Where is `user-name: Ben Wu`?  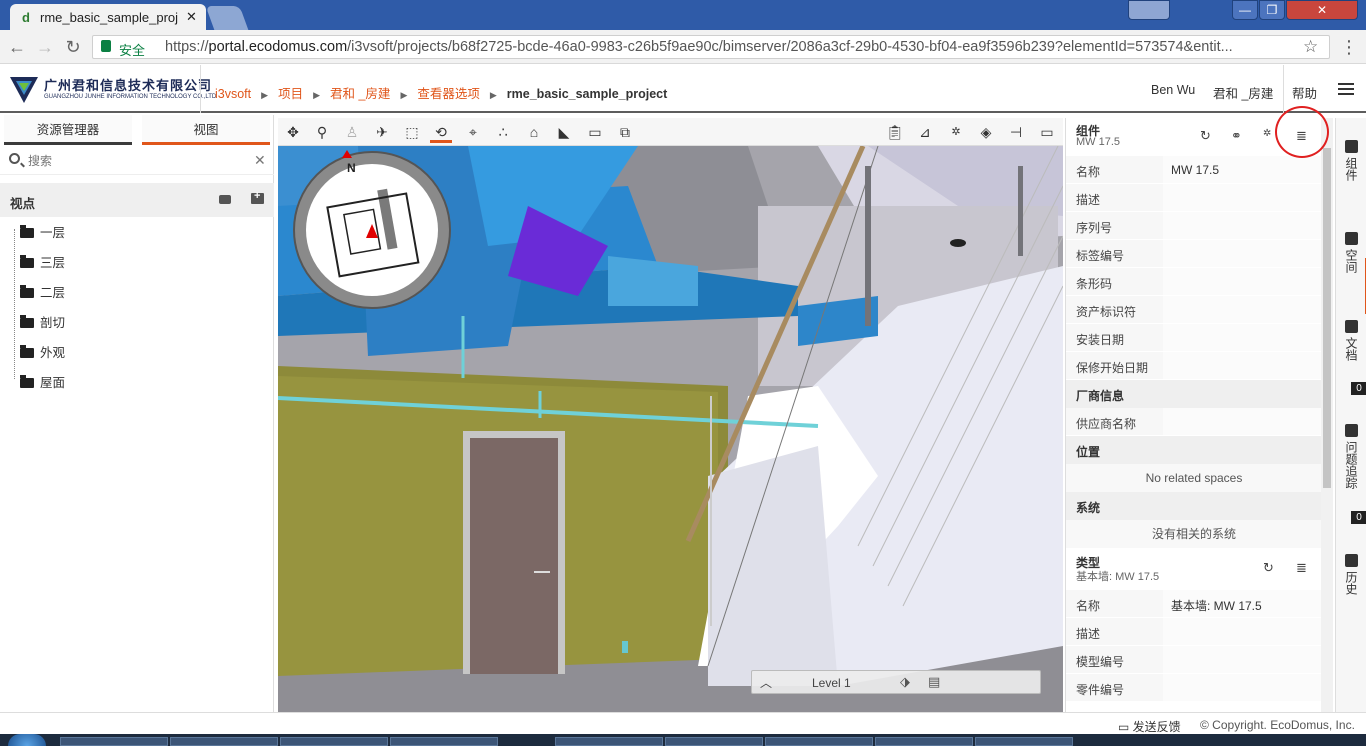
user-name: Ben Wu is located at coordinates (1173, 90).